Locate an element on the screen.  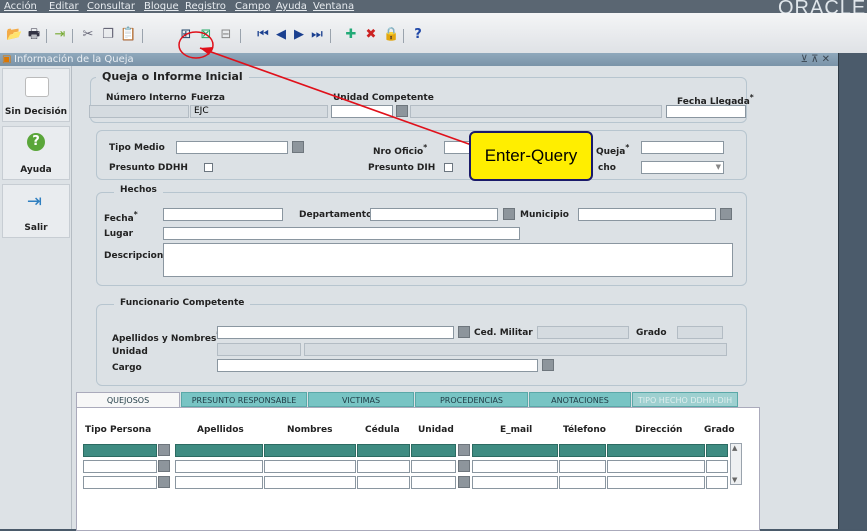
annotation-overlay is located at coordinates (329, 90).